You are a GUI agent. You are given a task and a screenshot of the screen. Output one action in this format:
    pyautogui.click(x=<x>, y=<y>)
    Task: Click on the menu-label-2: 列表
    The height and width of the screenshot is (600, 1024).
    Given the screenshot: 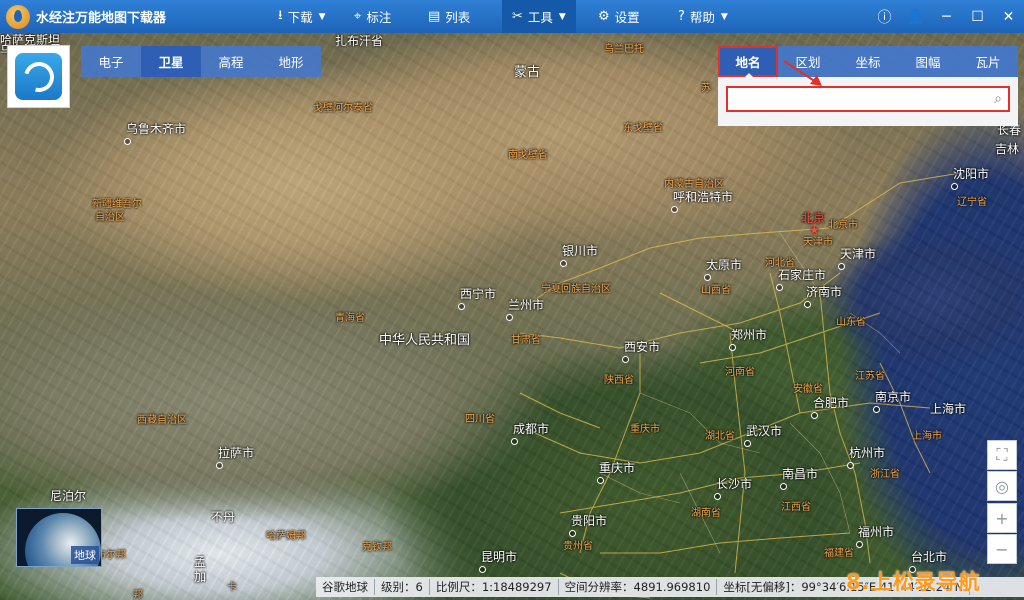 What is the action you would take?
    pyautogui.click(x=458, y=17)
    